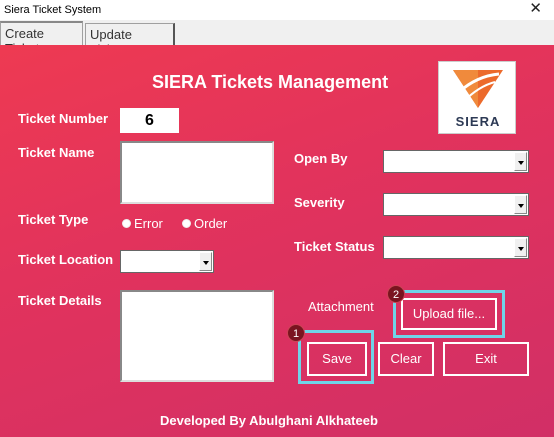 This screenshot has width=554, height=437. Describe the element at coordinates (269, 420) in the screenshot. I see `footer-credit: Developed By Abulghani Alkhateeb` at that location.